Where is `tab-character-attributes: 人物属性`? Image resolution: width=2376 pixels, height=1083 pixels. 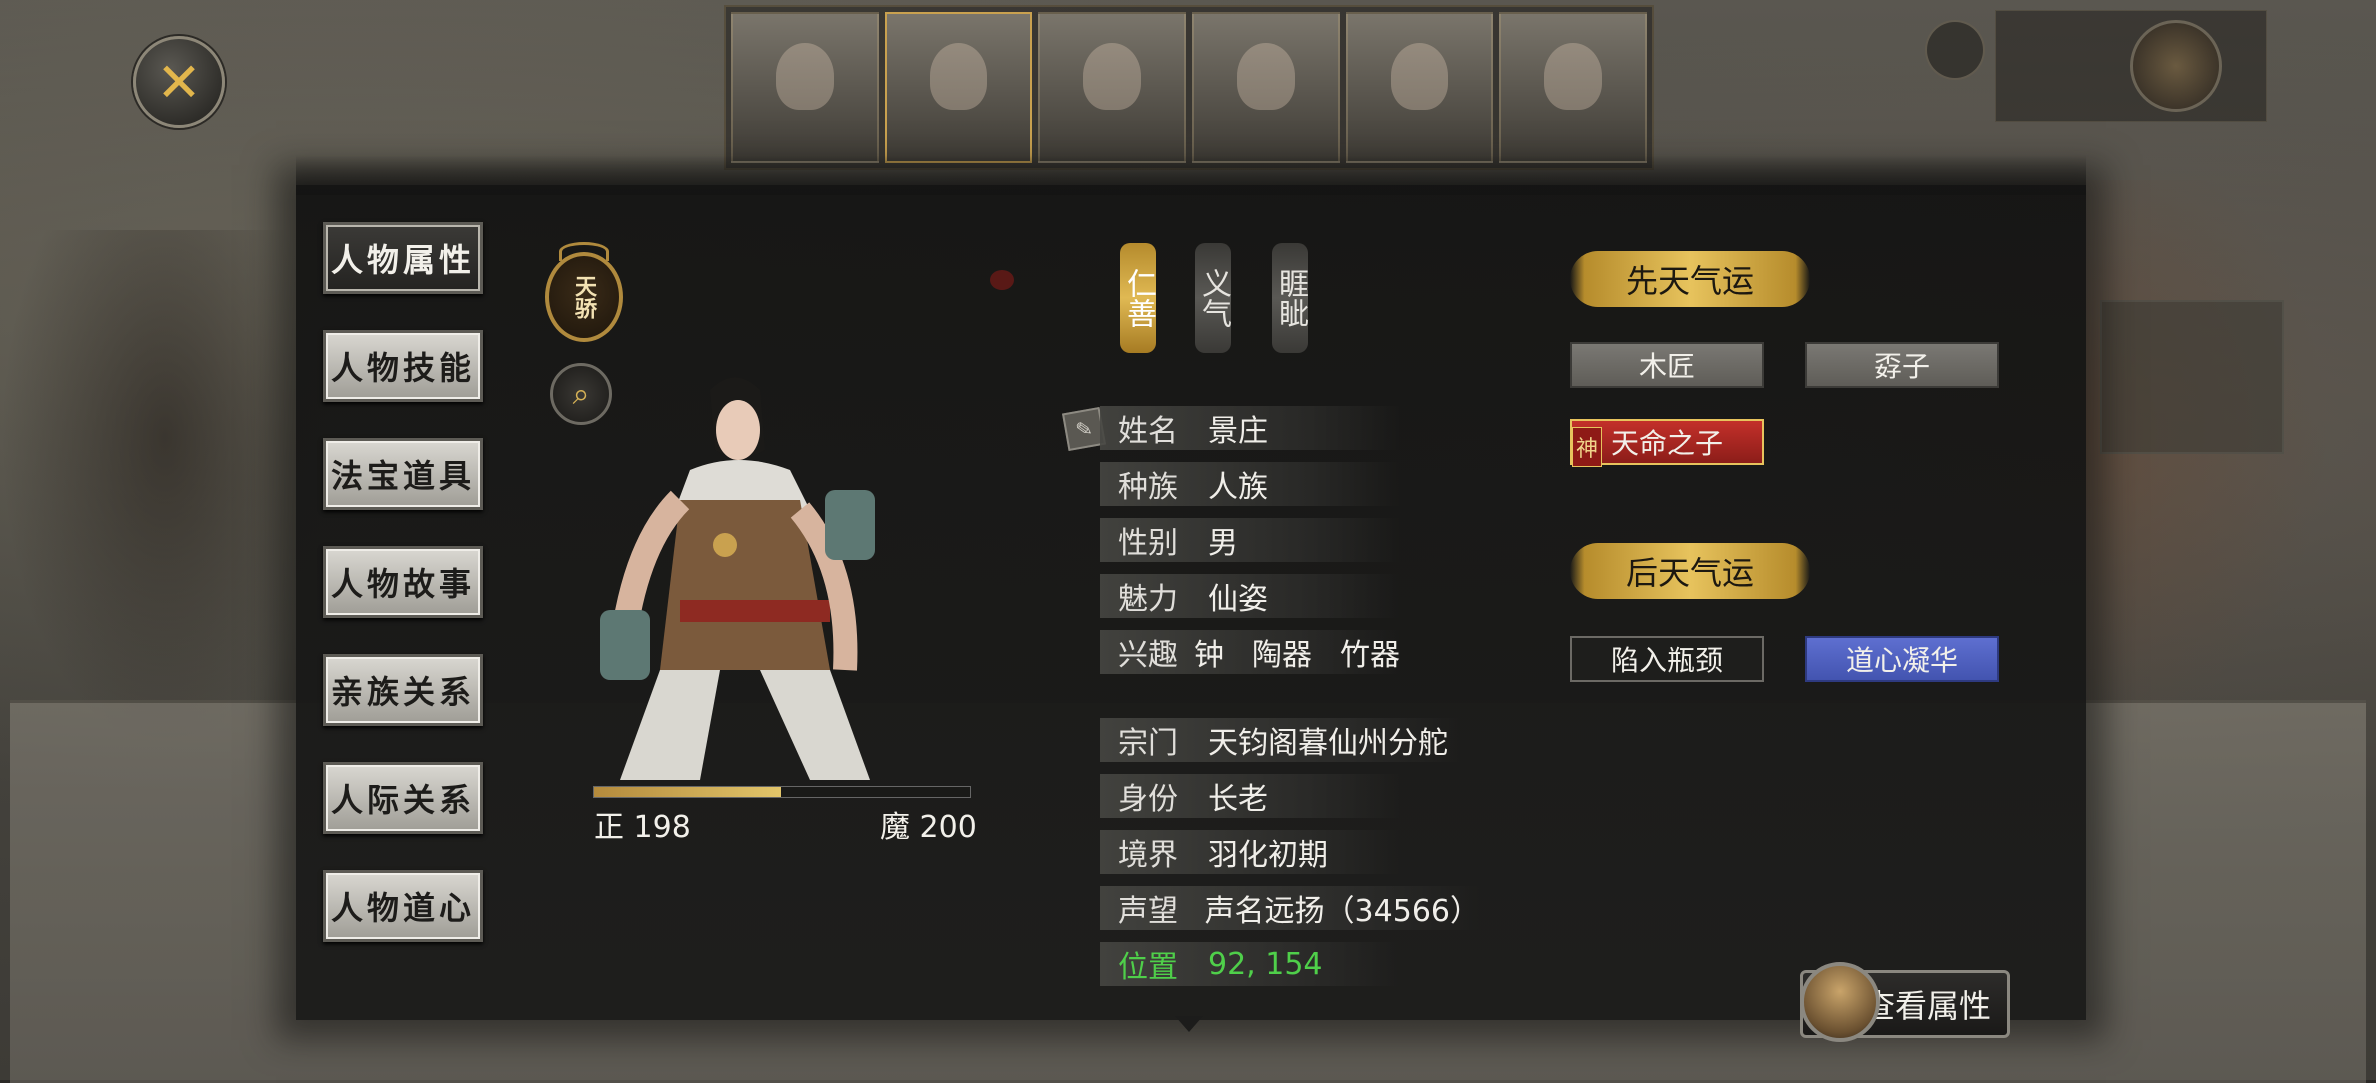 tab-character-attributes: 人物属性 is located at coordinates (403, 258).